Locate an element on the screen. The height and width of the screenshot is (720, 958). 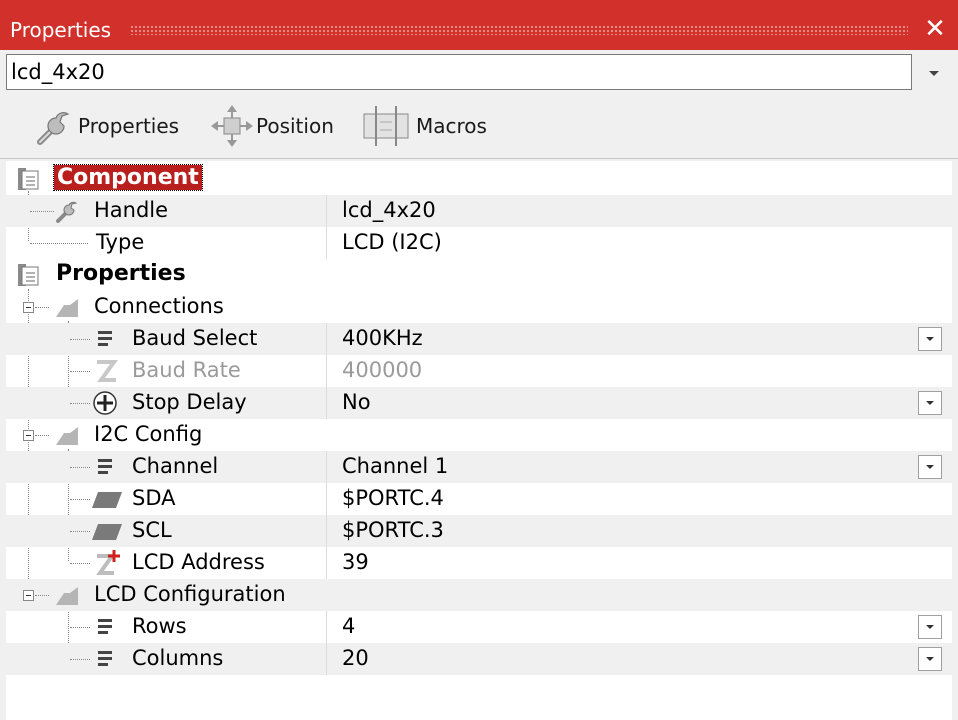
group-name: I2C Config is located at coordinates (148, 434).